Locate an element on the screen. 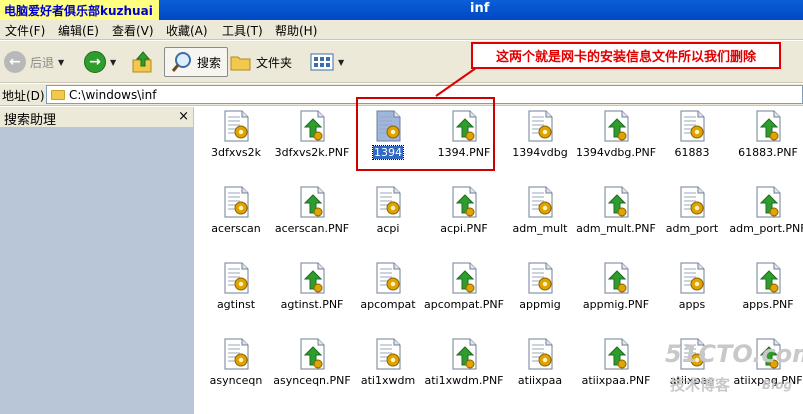 This screenshot has width=803, height=414. file-item: adm_port is located at coordinates (692, 220).